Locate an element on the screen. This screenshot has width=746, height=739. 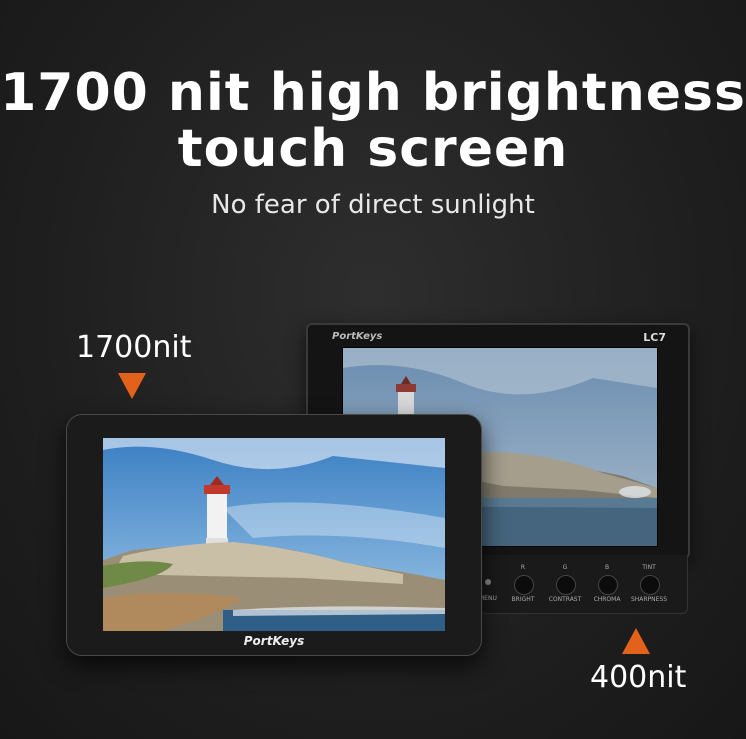
front-monitor-touch-screen is located at coordinates (274, 534).